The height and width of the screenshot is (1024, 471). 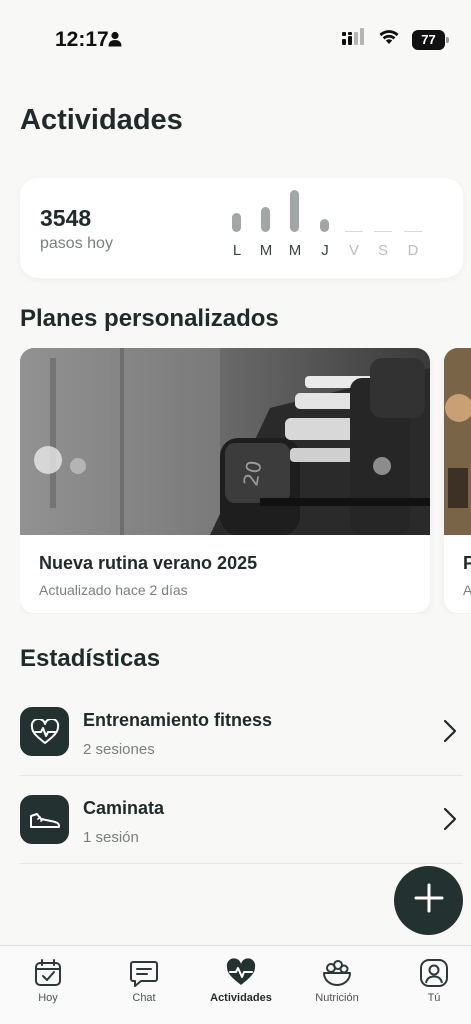 I want to click on steps-count: 3548, so click(x=66, y=218).